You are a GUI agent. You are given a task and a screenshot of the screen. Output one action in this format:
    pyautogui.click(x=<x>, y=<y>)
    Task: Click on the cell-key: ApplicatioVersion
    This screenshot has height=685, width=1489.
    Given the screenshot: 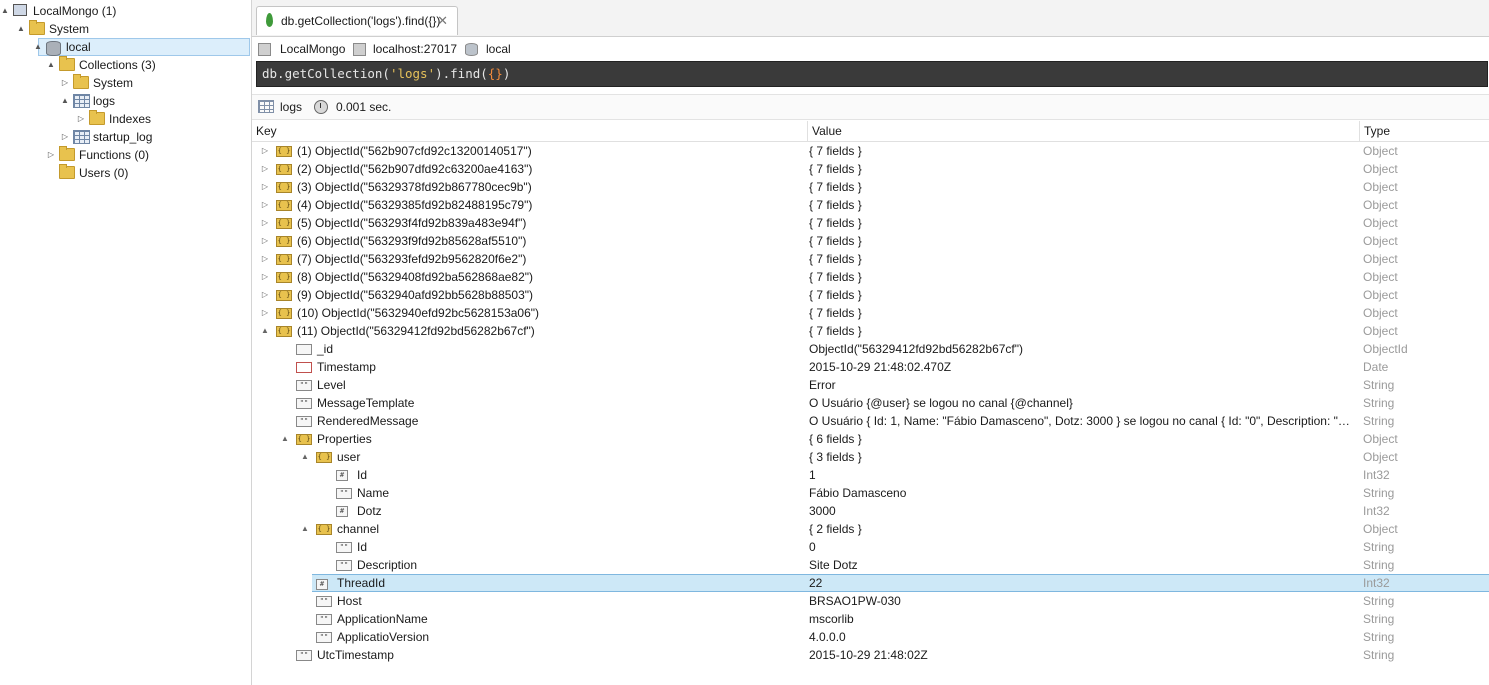 What is the action you would take?
    pyautogui.click(x=383, y=637)
    